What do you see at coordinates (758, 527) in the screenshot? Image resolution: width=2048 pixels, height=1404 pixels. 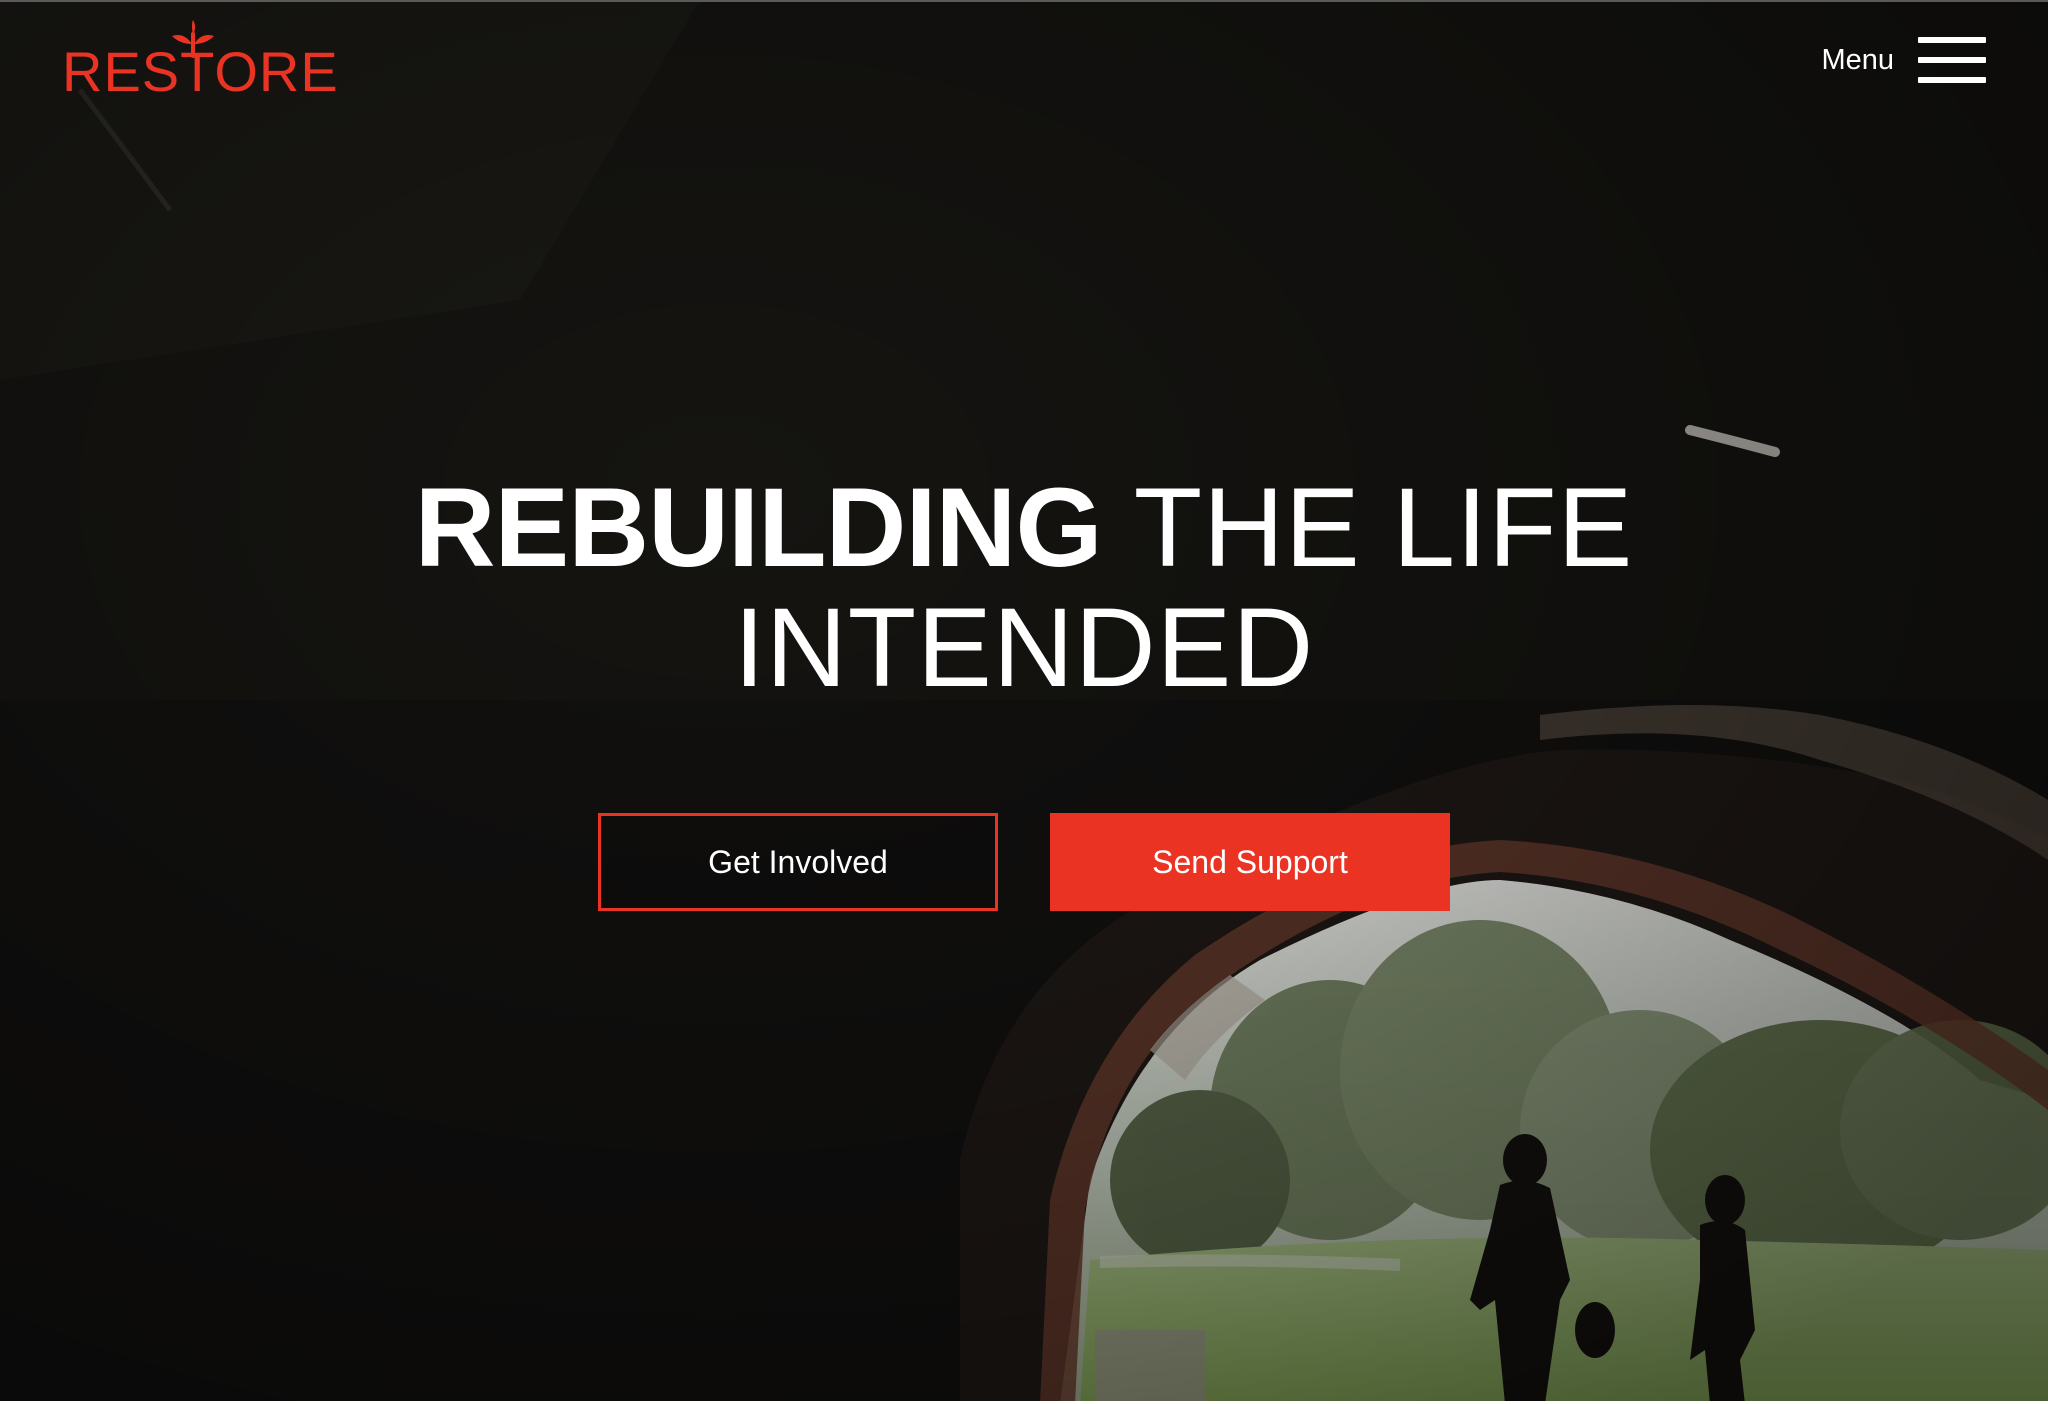 I see `headline-bold: REBUILDING` at bounding box center [758, 527].